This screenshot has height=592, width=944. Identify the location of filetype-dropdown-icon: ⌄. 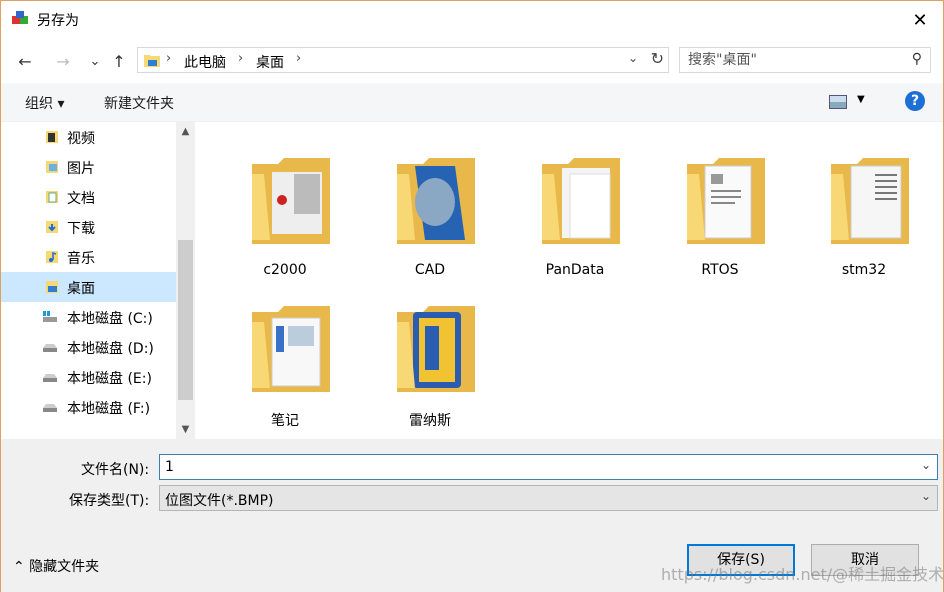
(926, 496).